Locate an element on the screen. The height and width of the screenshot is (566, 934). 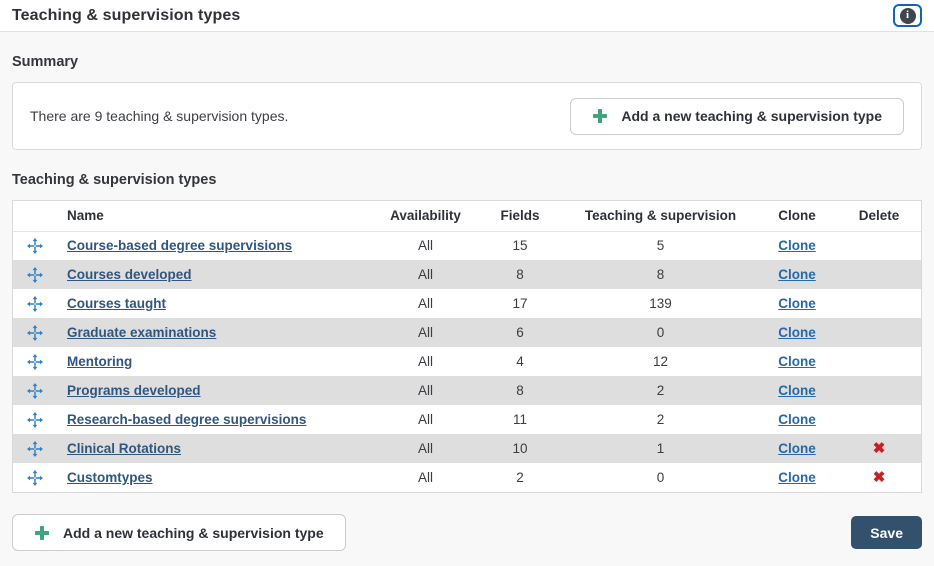
column-header-fields: Fields is located at coordinates (520, 216).